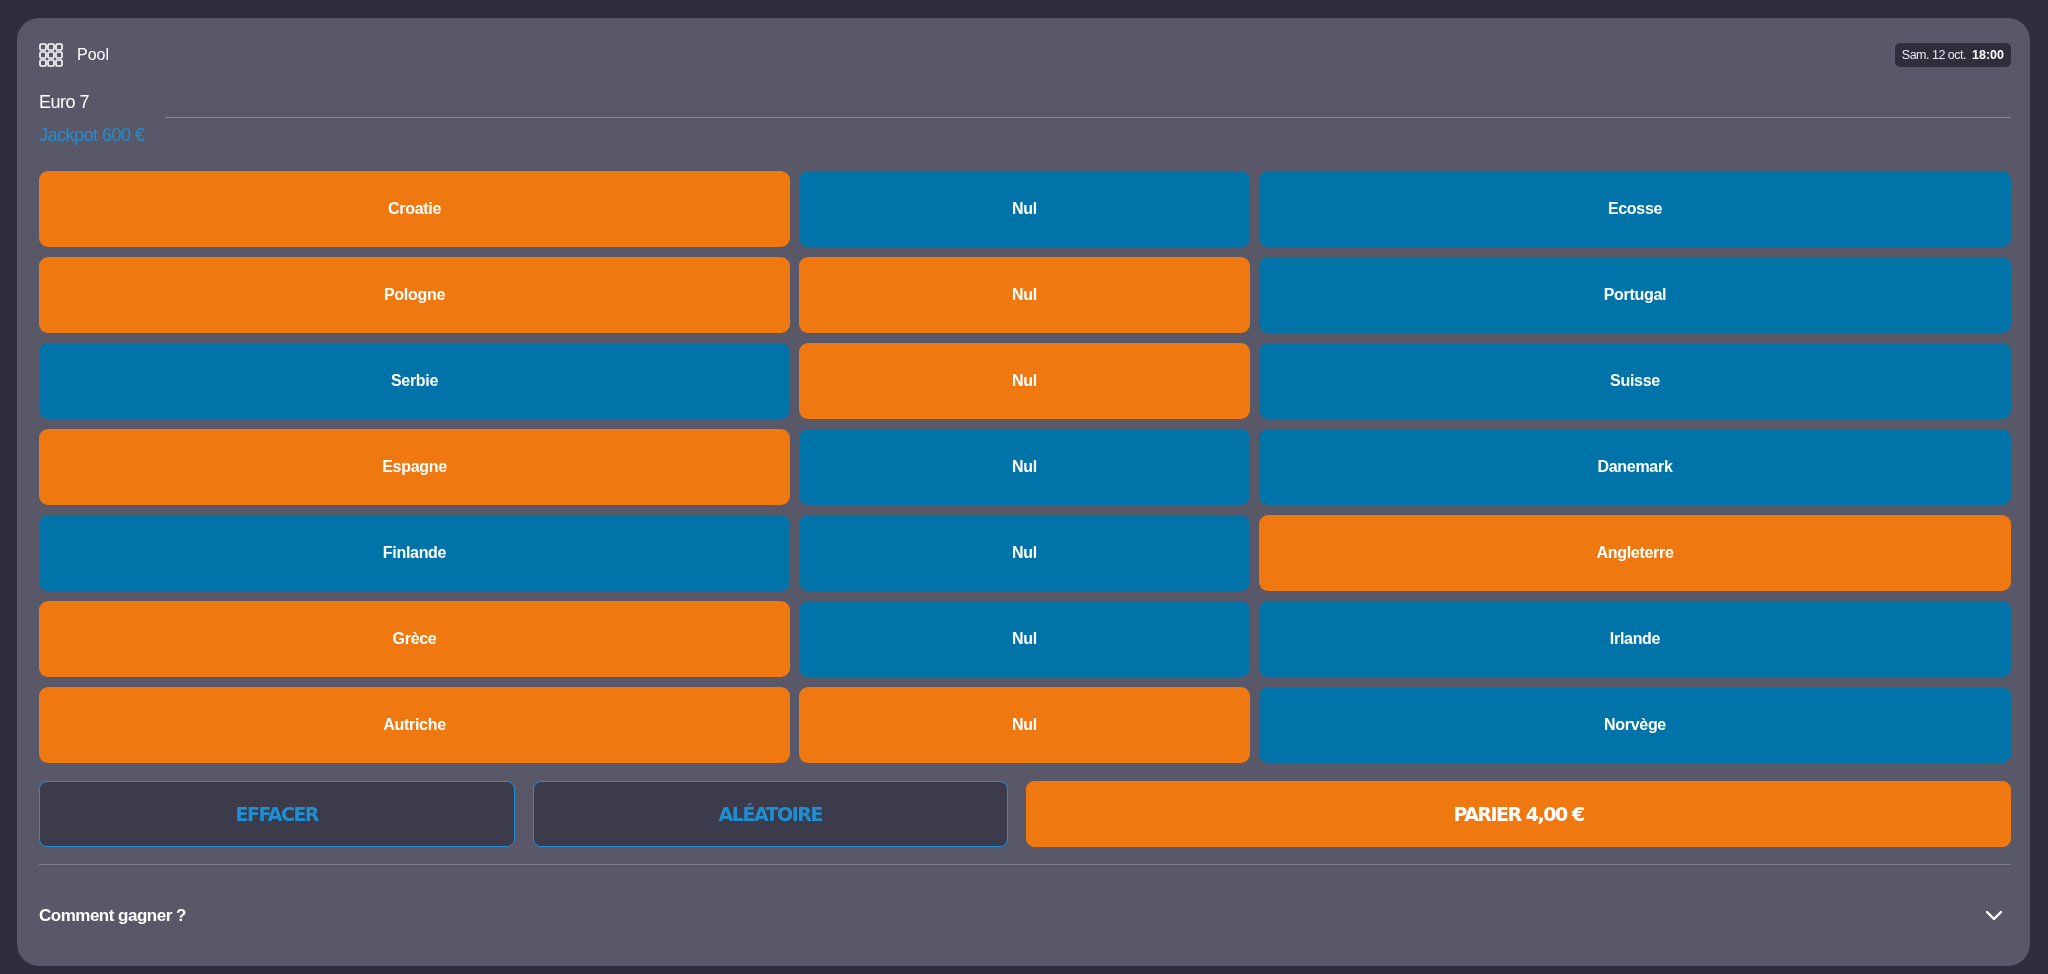  I want to click on action-button: ALÉATOIRE, so click(770, 814).